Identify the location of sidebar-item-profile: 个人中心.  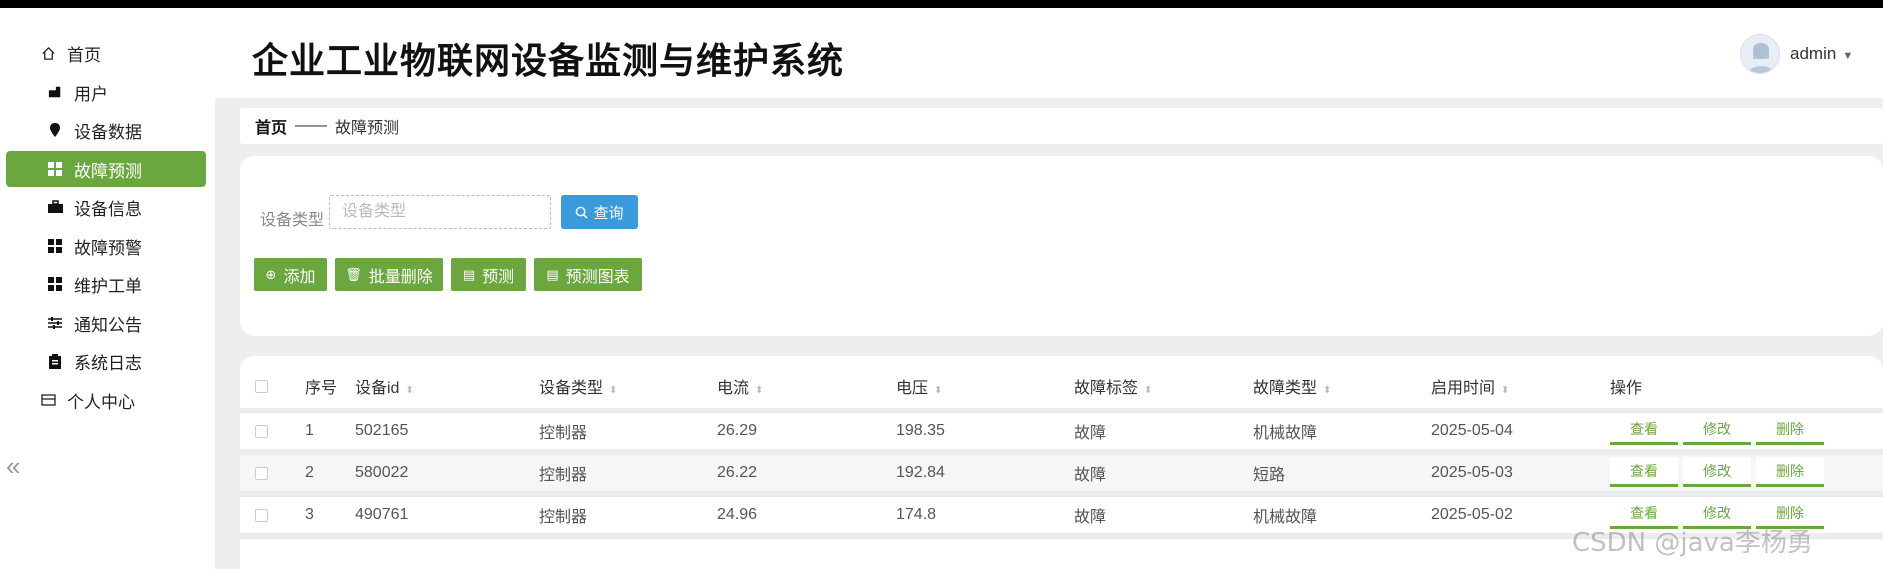
(106, 400).